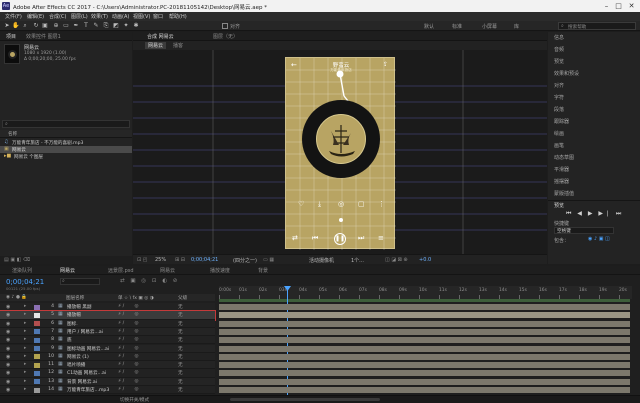 This screenshot has height=403, width=640. Describe the element at coordinates (245, 260) in the screenshot. I see `resolution-select: (四分之一)` at that location.